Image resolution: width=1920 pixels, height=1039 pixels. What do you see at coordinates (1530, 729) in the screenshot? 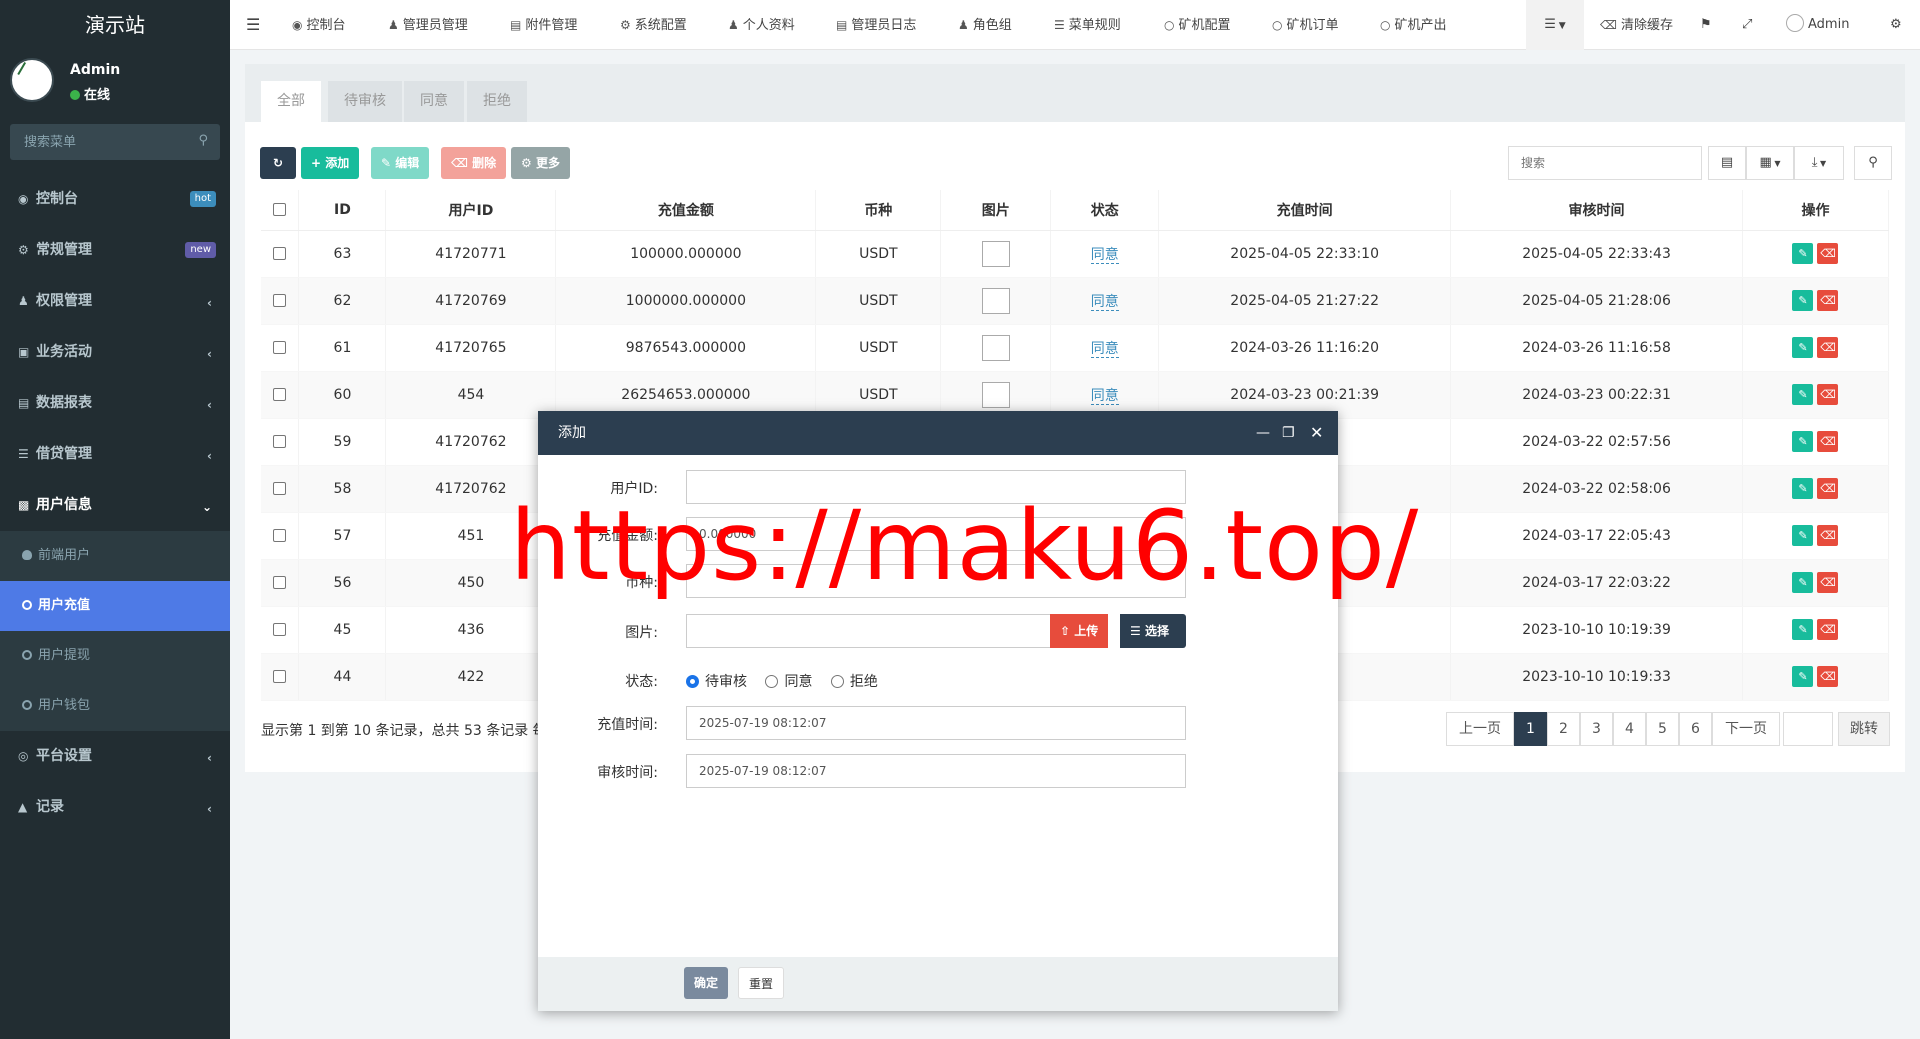
I see `page-1-button: 1` at bounding box center [1530, 729].